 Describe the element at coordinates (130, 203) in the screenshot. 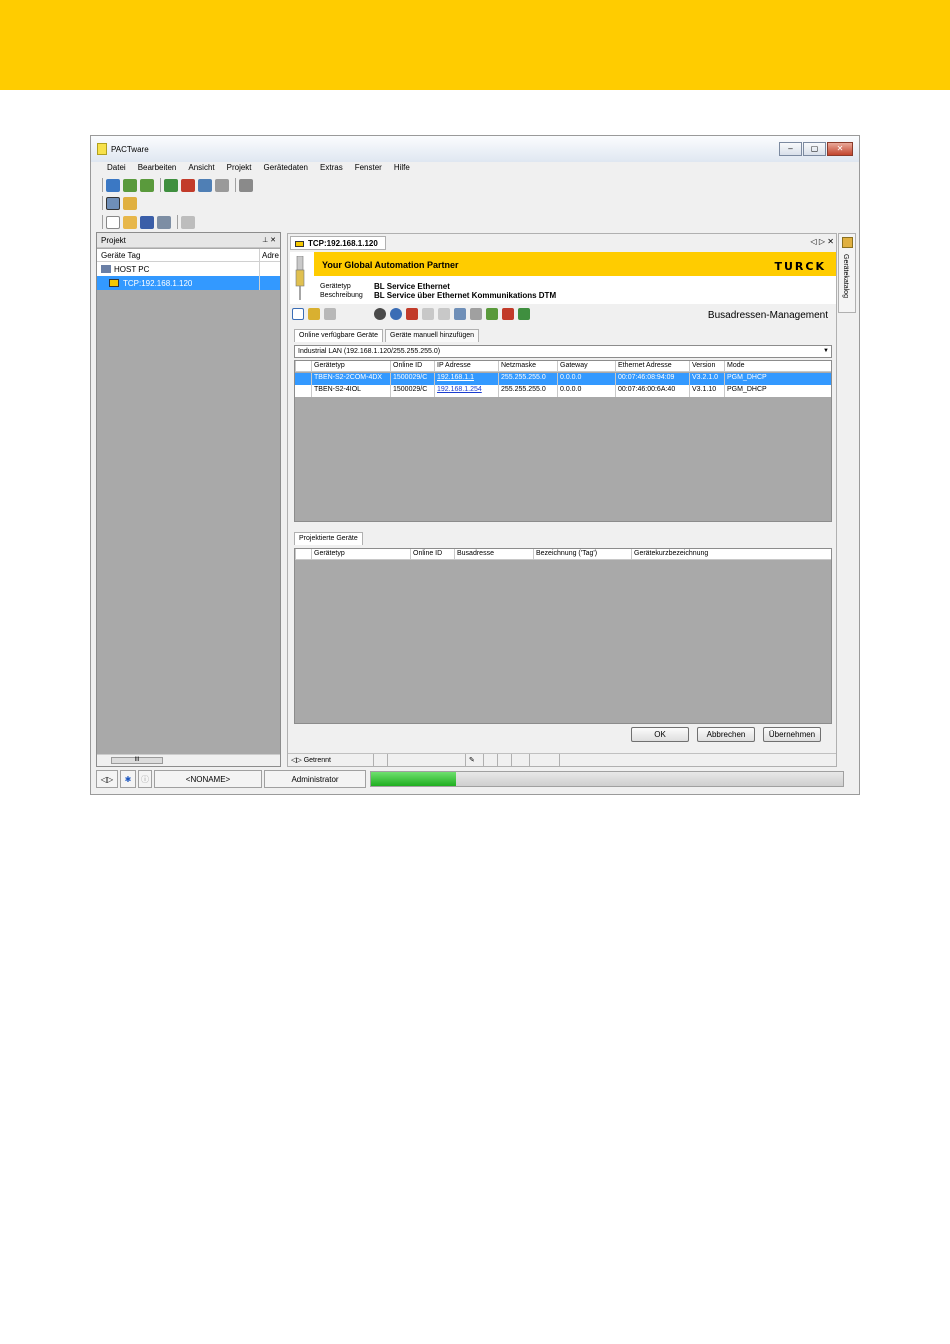

I see `catalog-window-icon` at that location.